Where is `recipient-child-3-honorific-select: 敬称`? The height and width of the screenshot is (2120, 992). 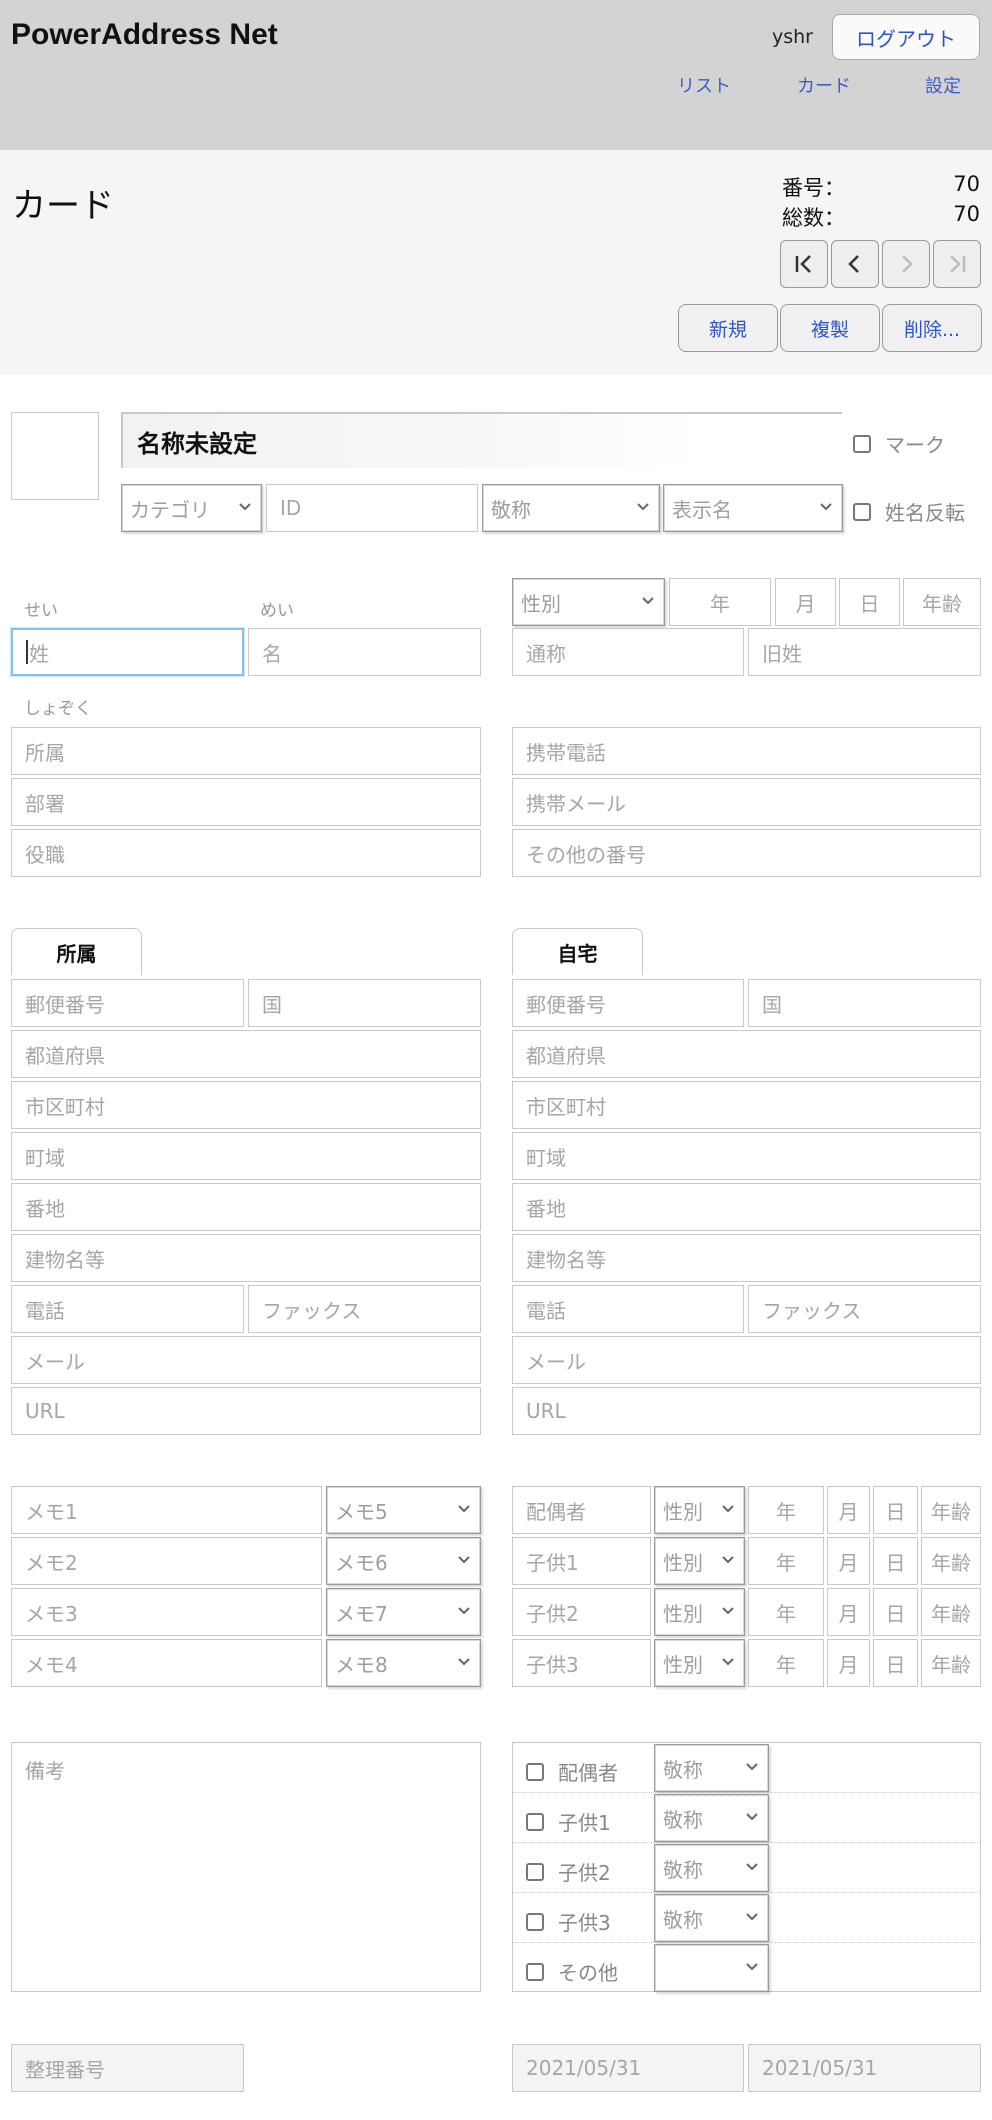
recipient-child-3-honorific-select: 敬称 is located at coordinates (711, 1918).